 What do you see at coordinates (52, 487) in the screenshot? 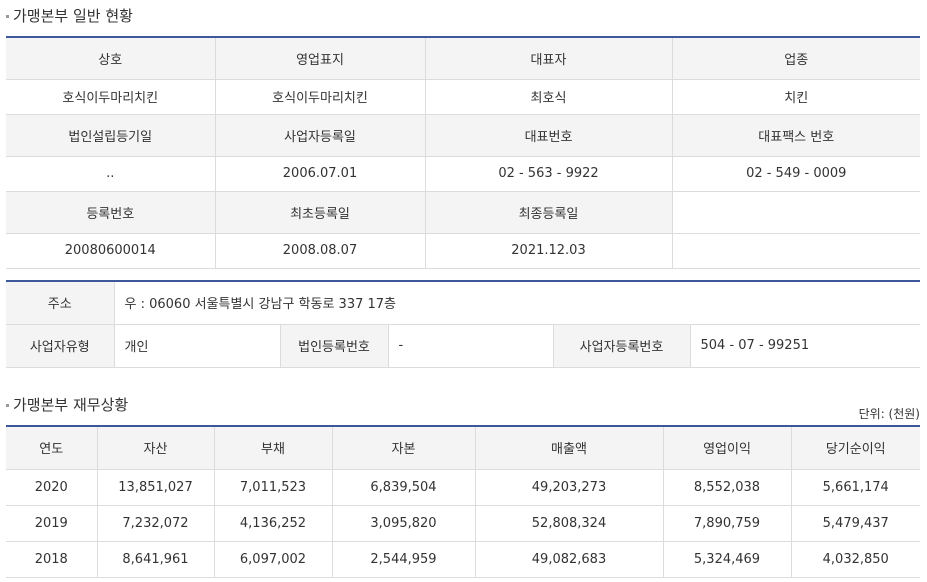
I see `cell-year: 2020` at bounding box center [52, 487].